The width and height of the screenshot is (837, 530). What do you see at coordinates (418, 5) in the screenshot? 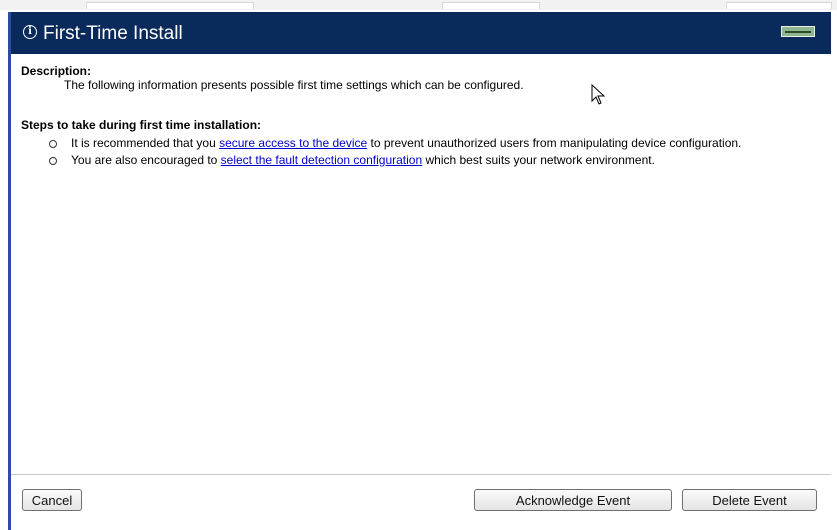
I see `browser-tab-strip` at bounding box center [418, 5].